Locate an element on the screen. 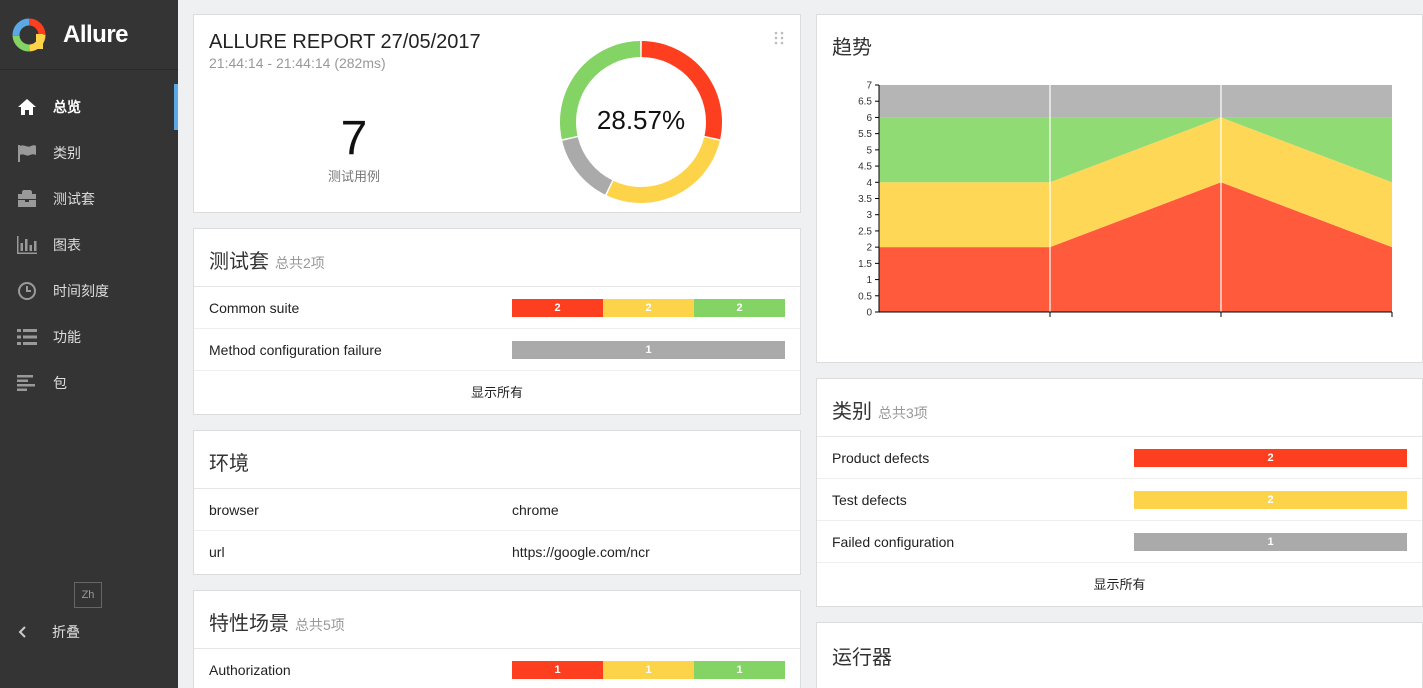  suite-status-bar: 2 2 2 is located at coordinates (648, 308).